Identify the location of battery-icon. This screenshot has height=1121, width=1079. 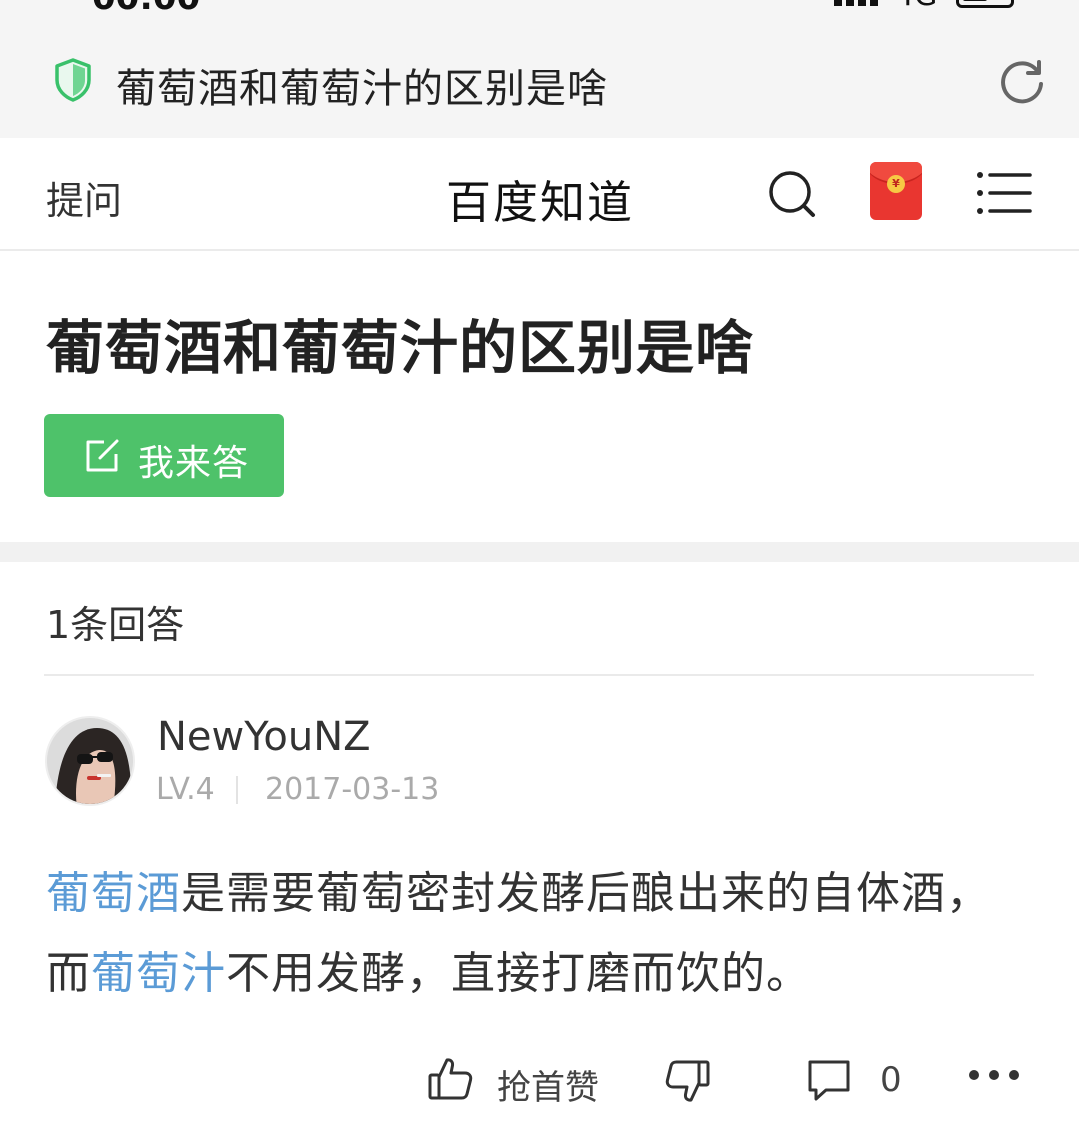
(985, 4).